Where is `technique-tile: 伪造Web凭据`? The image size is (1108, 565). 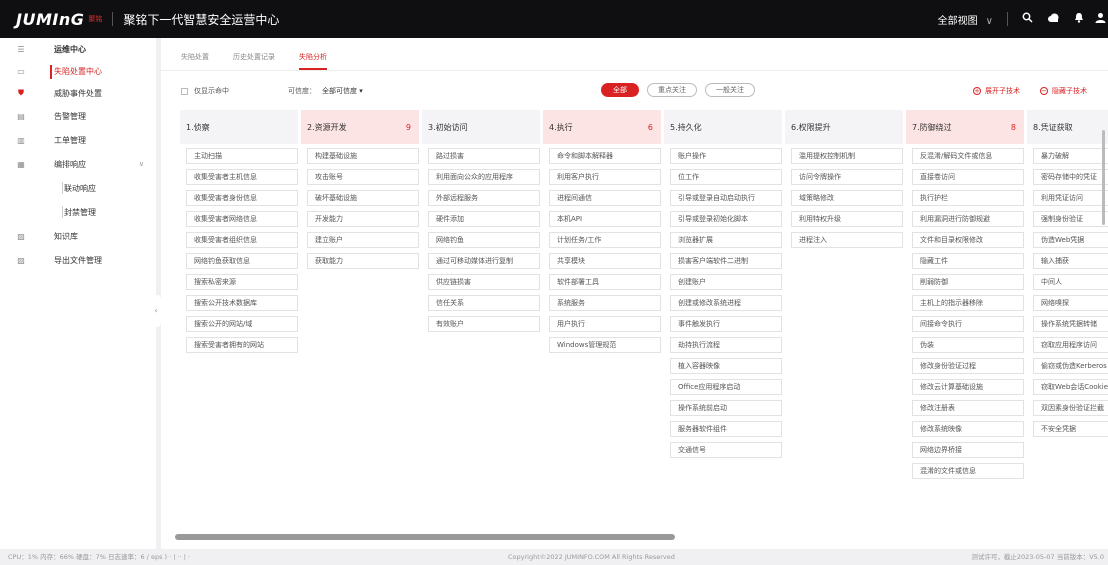
technique-tile: 伪造Web凭据 is located at coordinates (1070, 240).